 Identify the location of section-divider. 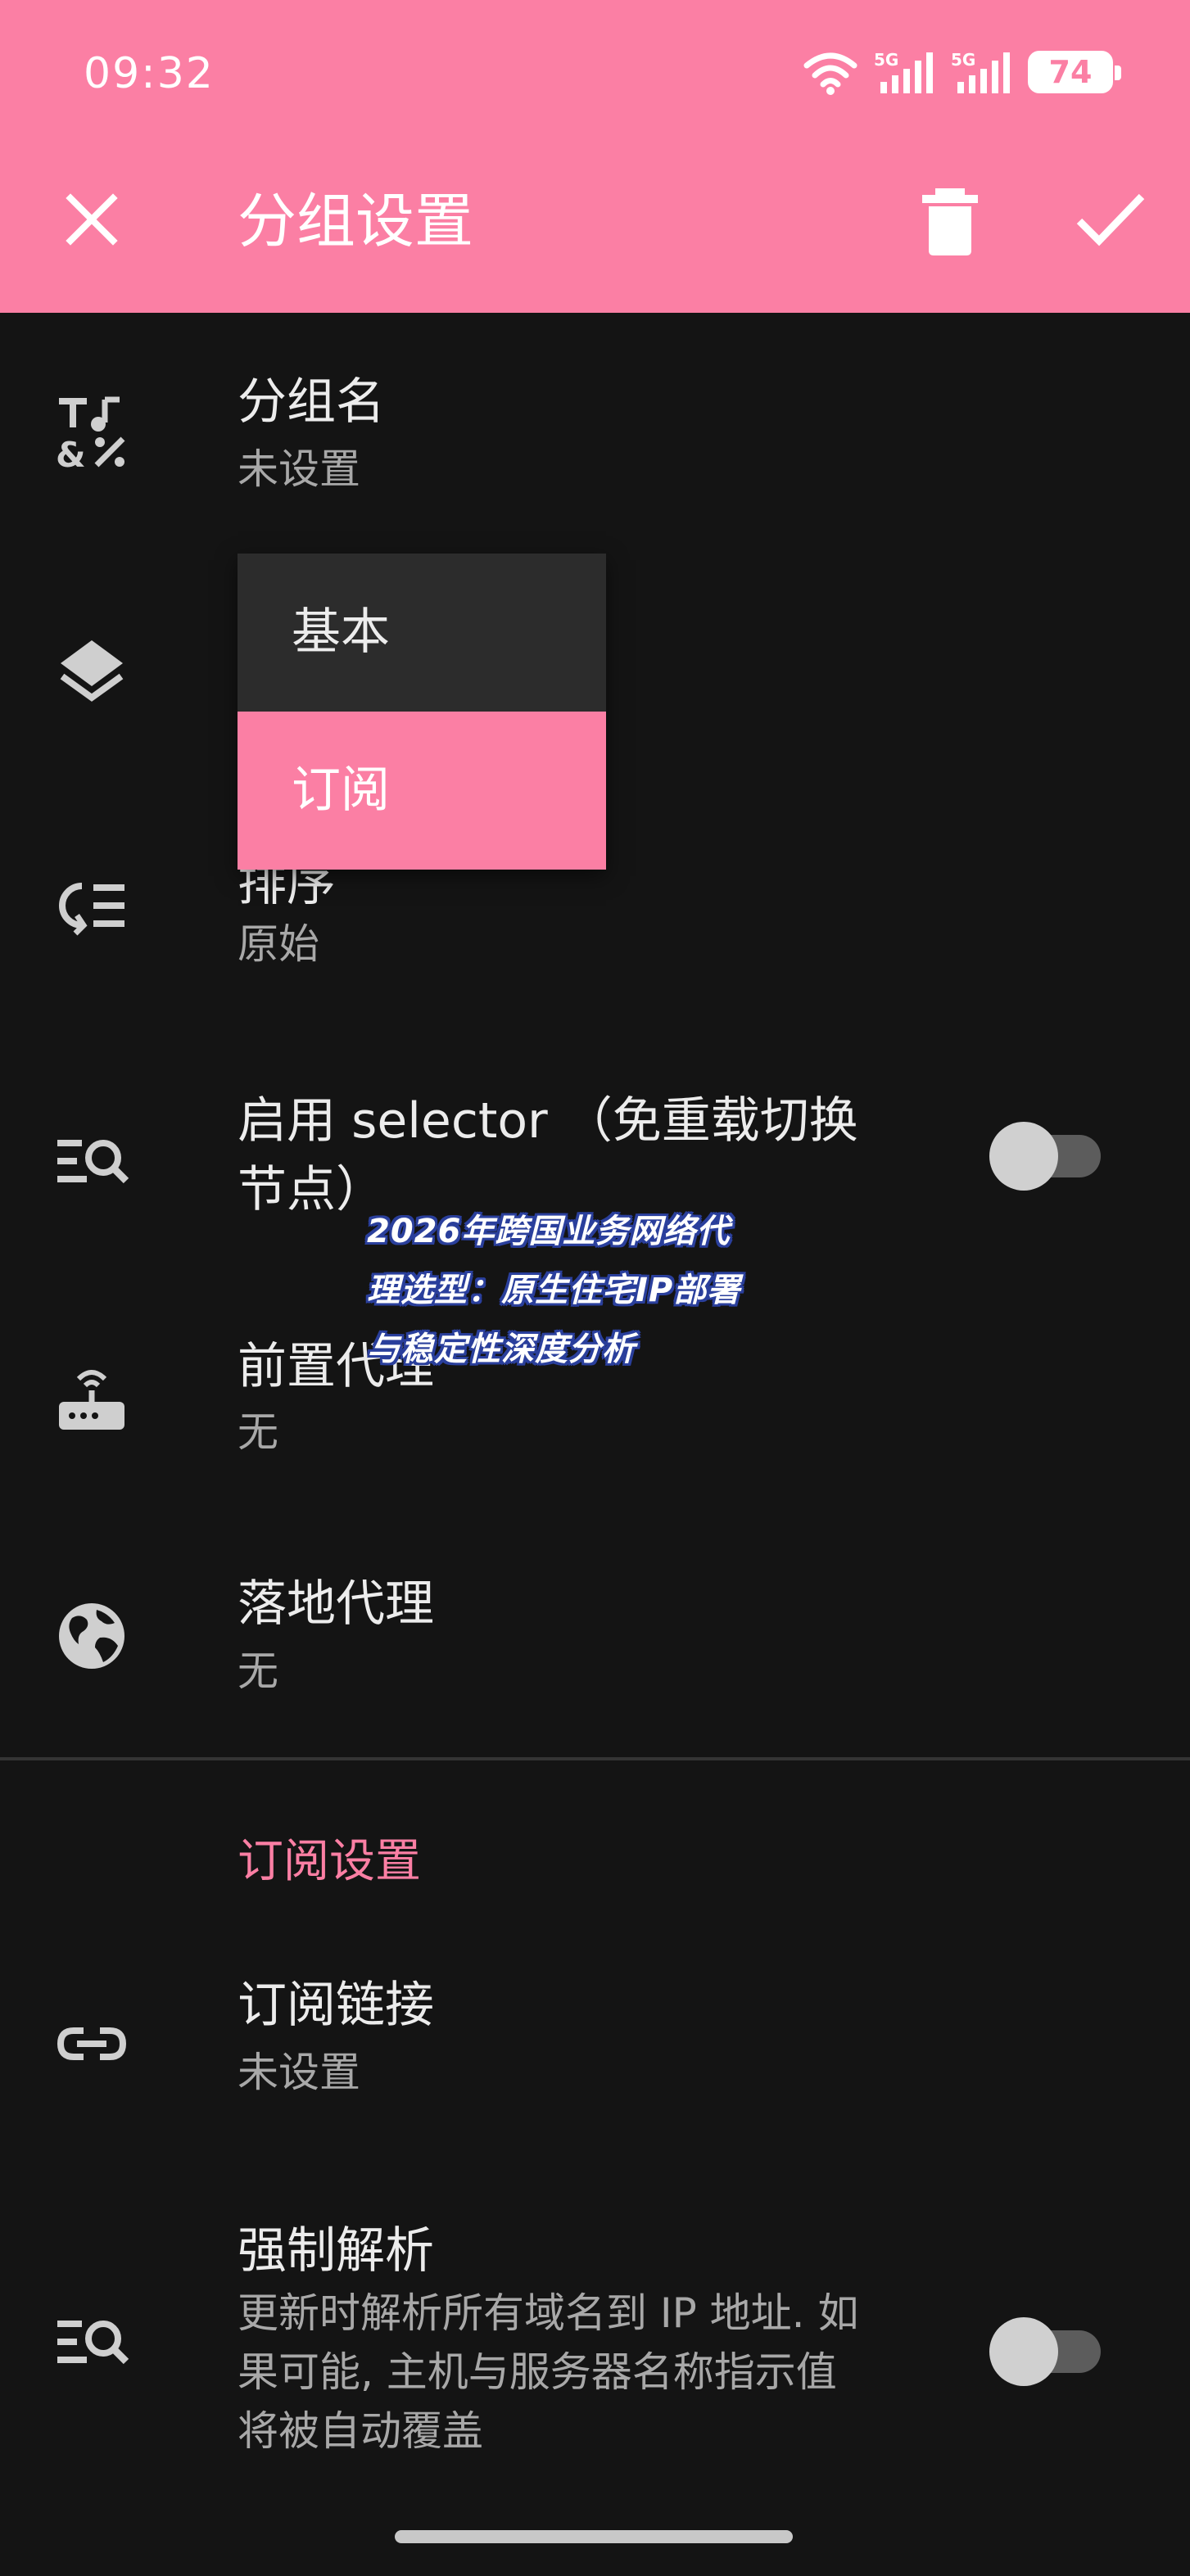
(595, 1758).